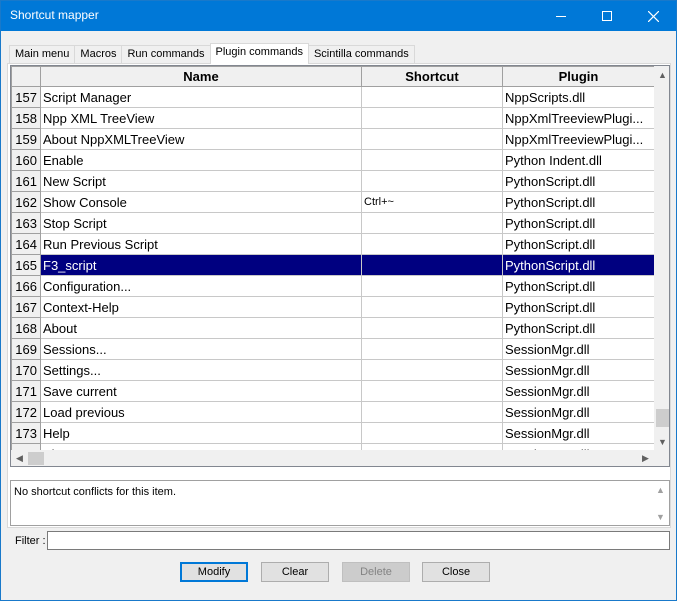  Describe the element at coordinates (36, 458) in the screenshot. I see `horizontal-scroll-thumb` at that location.